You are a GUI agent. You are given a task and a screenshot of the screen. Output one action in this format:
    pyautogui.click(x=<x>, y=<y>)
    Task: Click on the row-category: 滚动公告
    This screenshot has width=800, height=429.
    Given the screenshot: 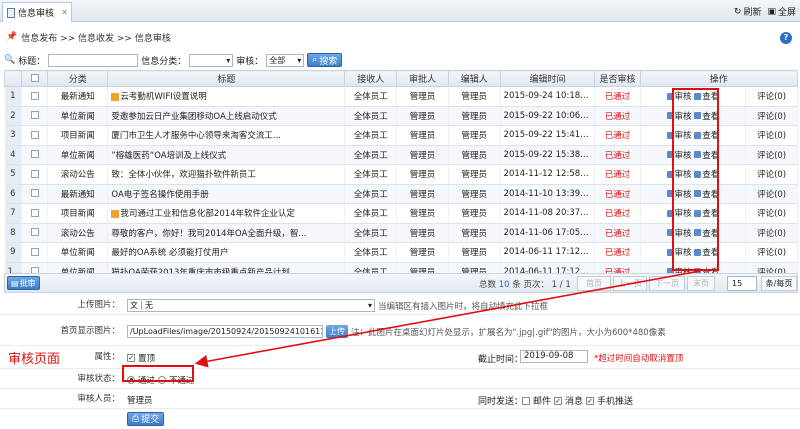 What is the action you would take?
    pyautogui.click(x=78, y=233)
    